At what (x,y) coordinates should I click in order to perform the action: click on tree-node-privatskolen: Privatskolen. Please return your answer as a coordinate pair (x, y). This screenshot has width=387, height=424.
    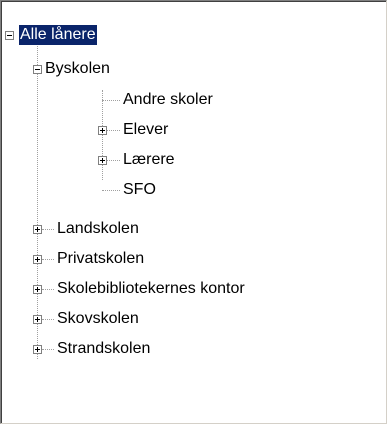
    Looking at the image, I should click on (100, 259).